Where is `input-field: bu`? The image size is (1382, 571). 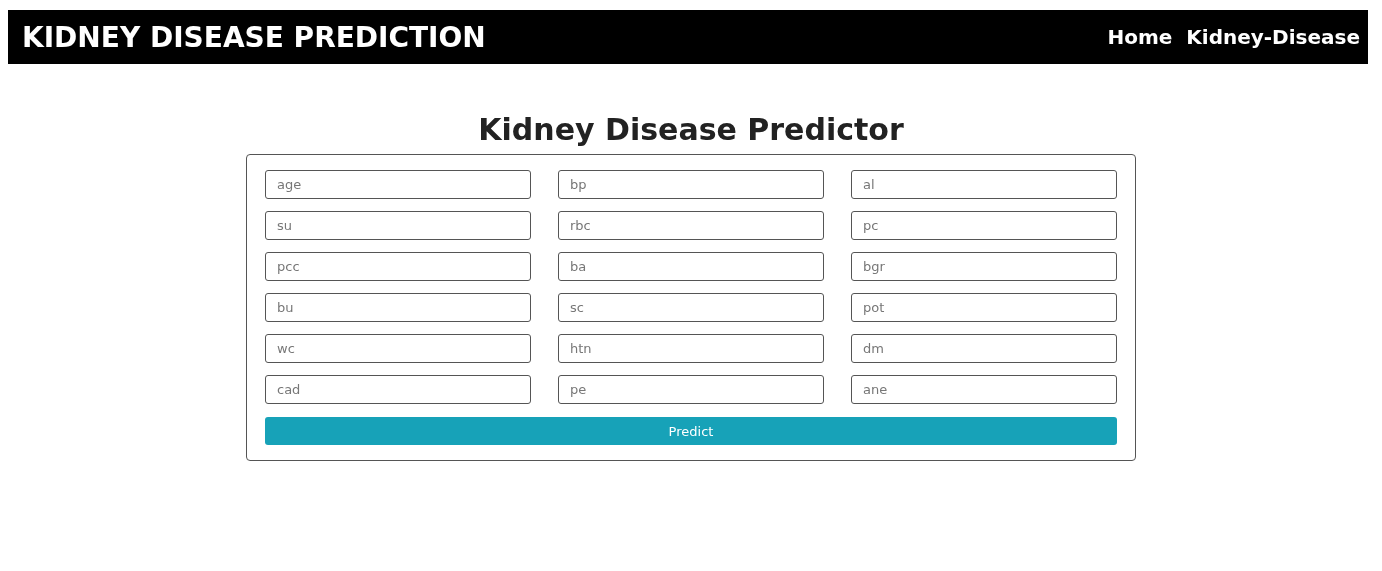 input-field: bu is located at coordinates (398, 307).